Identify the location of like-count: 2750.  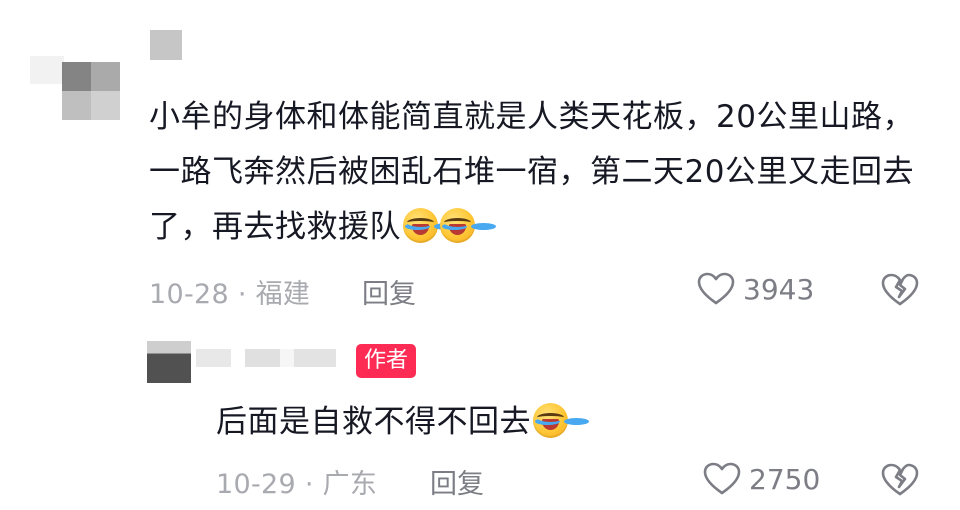
(785, 479).